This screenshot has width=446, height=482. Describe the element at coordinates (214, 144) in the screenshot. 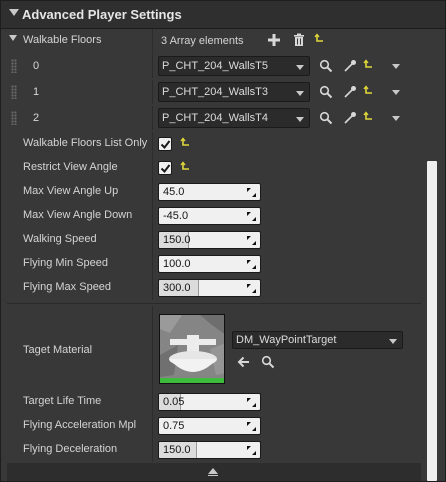

I see `walkable-floors-list-only-row: Walkable Floors List Only` at that location.